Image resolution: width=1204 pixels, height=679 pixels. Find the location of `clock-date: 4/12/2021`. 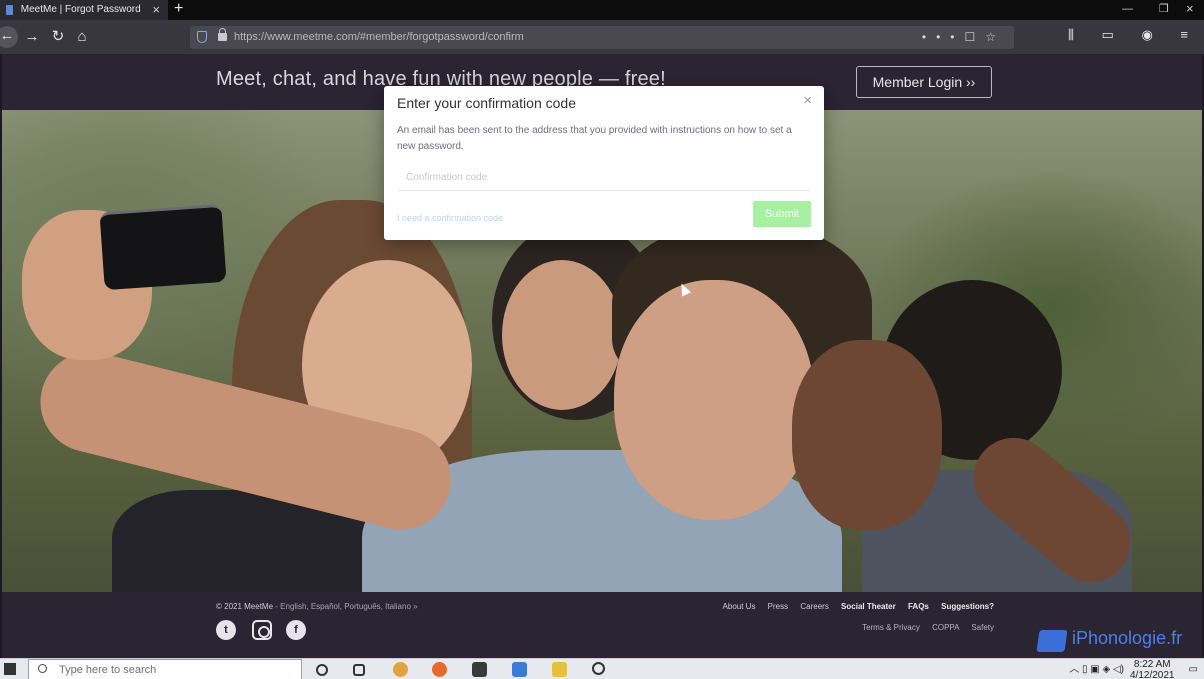

clock-date: 4/12/2021 is located at coordinates (1152, 674).